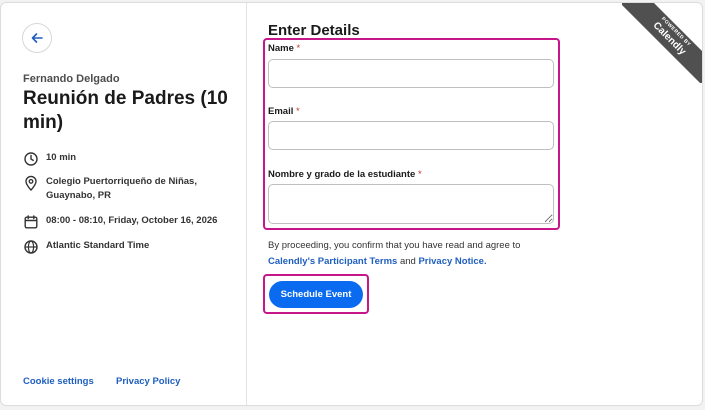  I want to click on student-label-text: Nombre y grado de la estudiante, so click(342, 174).